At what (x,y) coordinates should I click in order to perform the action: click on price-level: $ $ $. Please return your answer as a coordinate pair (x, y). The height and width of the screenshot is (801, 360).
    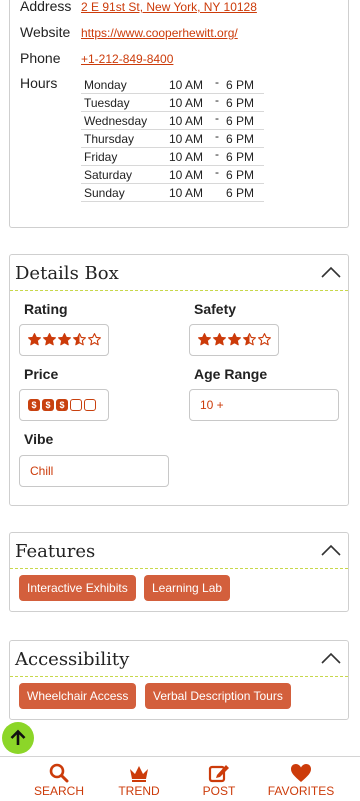
    Looking at the image, I should click on (62, 405).